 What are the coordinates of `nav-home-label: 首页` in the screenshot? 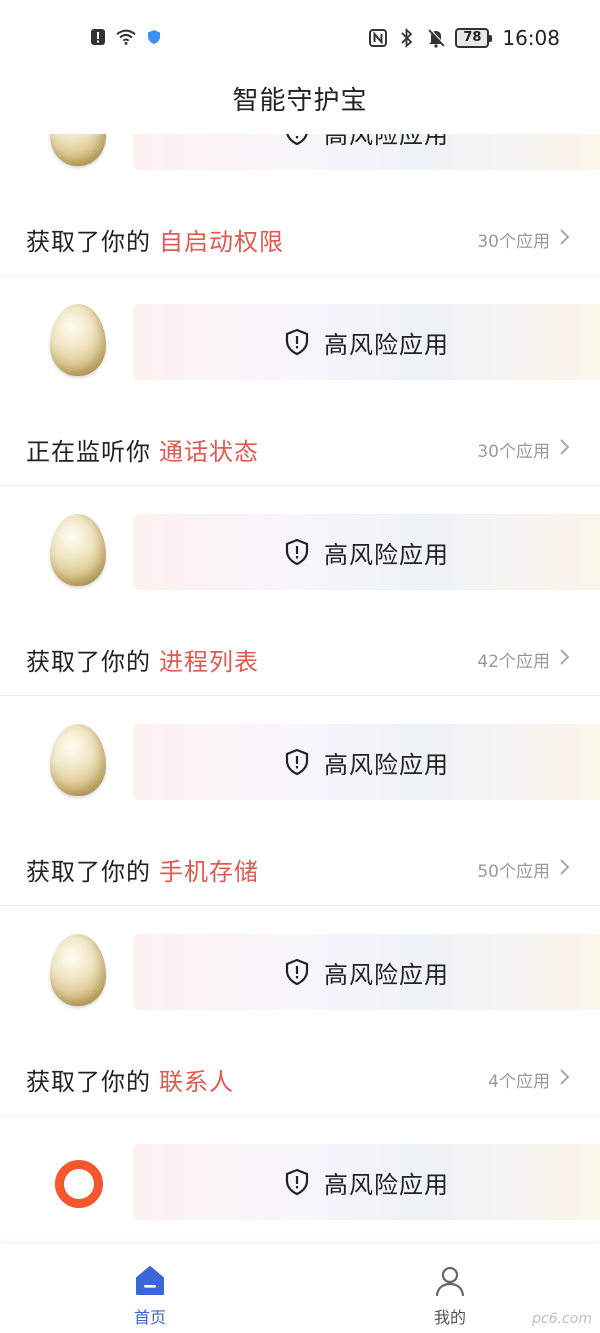 It's located at (149, 1317).